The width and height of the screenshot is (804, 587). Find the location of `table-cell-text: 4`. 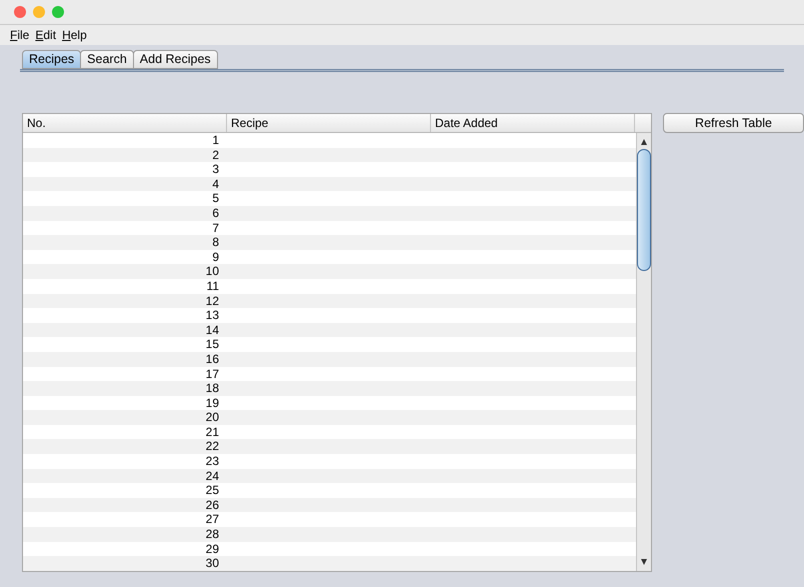

table-cell-text: 4 is located at coordinates (215, 184).